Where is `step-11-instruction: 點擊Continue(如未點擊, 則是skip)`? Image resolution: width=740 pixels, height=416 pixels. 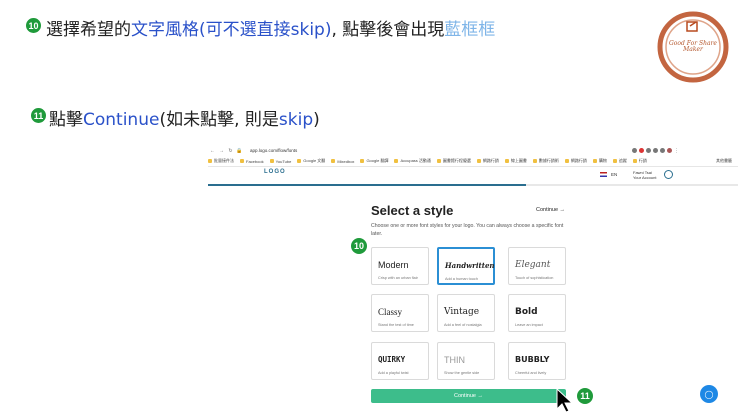
step-11-instruction: 點擊Continue(如未點擊, 則是skip) is located at coordinates (184, 117).